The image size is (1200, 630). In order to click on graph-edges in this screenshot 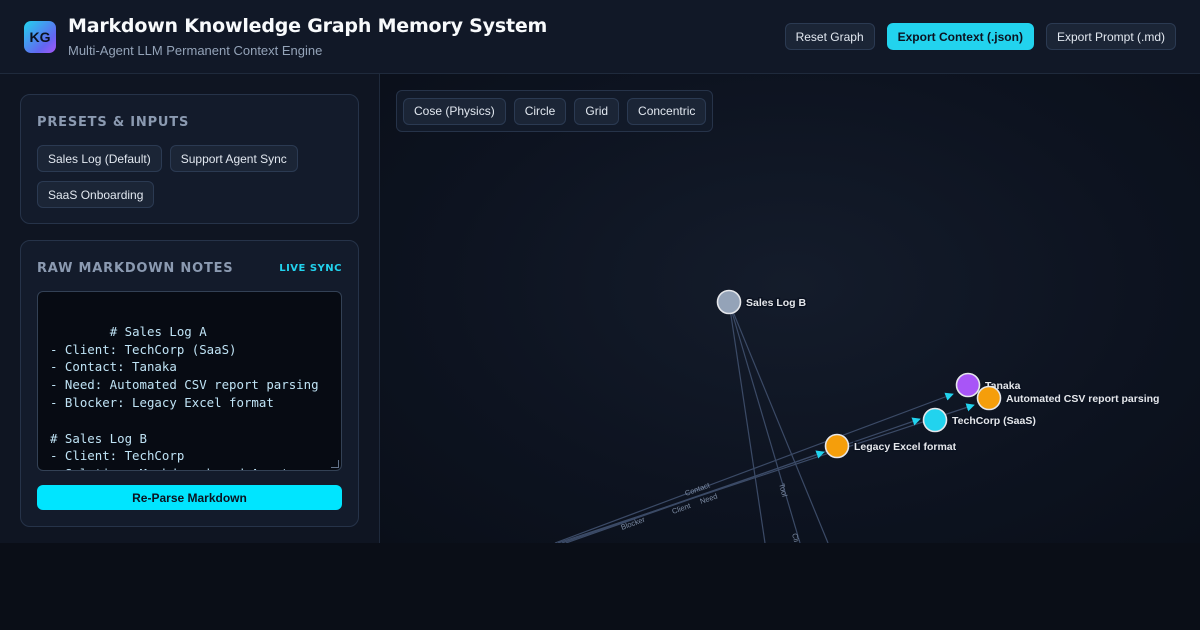, I will do `click(764, 422)`.